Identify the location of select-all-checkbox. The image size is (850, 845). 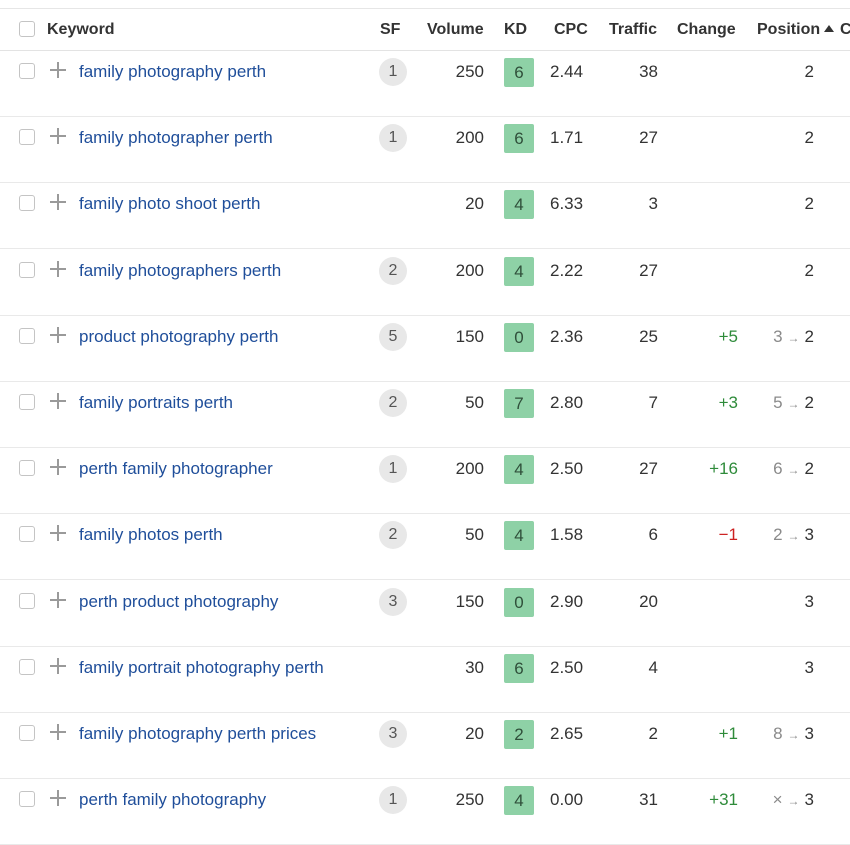
(27, 29).